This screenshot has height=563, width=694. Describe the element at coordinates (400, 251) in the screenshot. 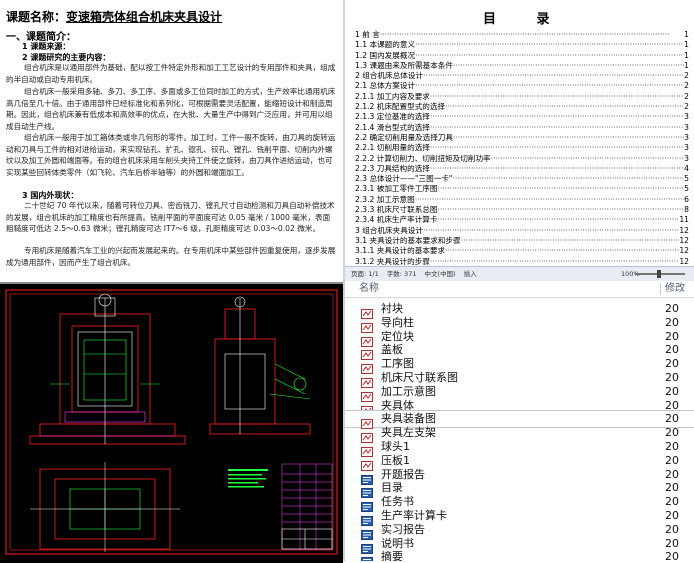

I see `toc-line-title: 3.1.1 夹具设计的基本要求` at that location.